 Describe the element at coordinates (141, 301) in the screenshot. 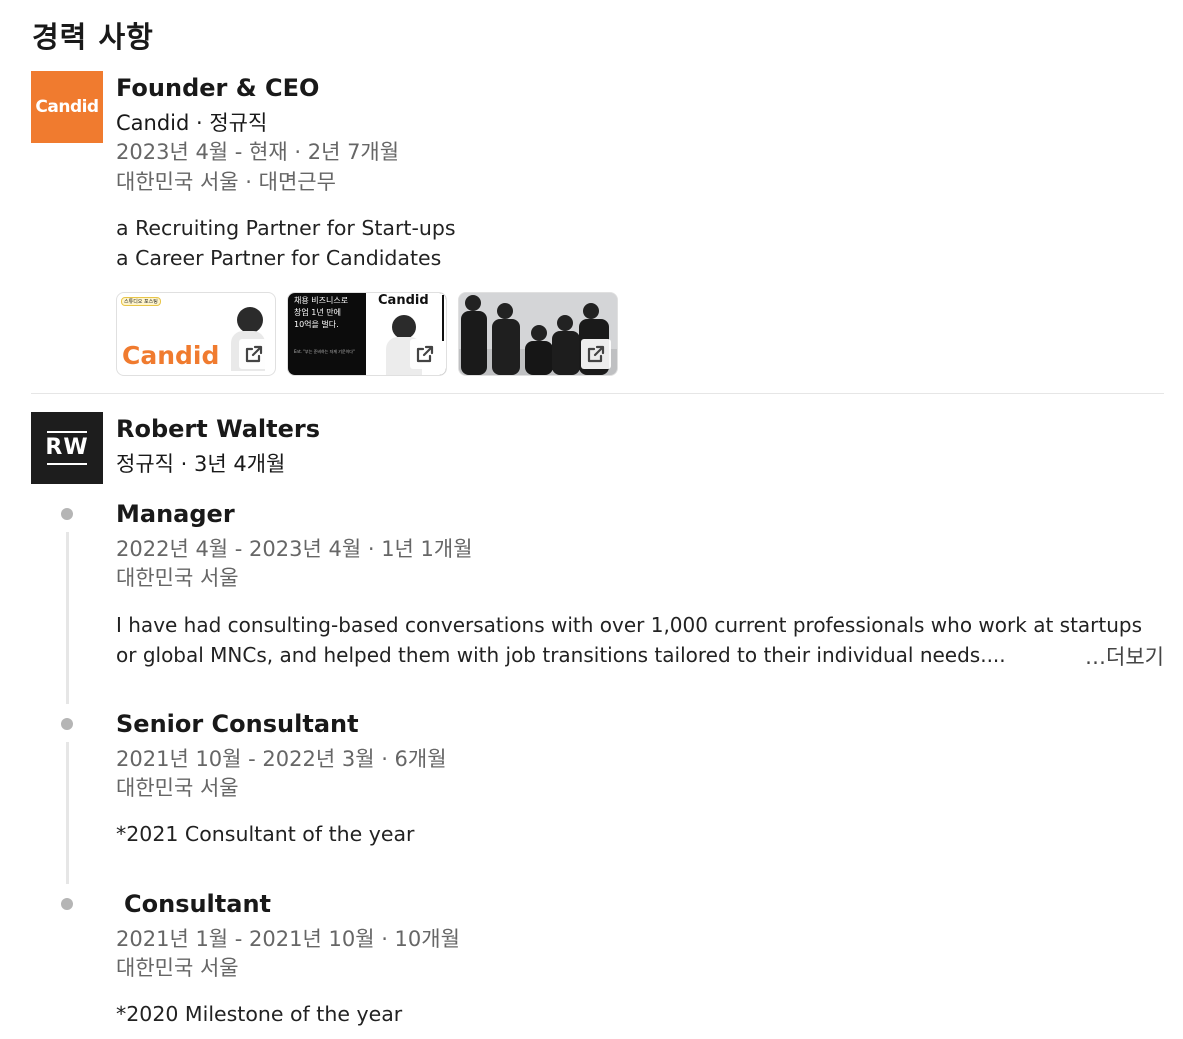

I see `media-badge: 스튜디오 포스팅` at that location.